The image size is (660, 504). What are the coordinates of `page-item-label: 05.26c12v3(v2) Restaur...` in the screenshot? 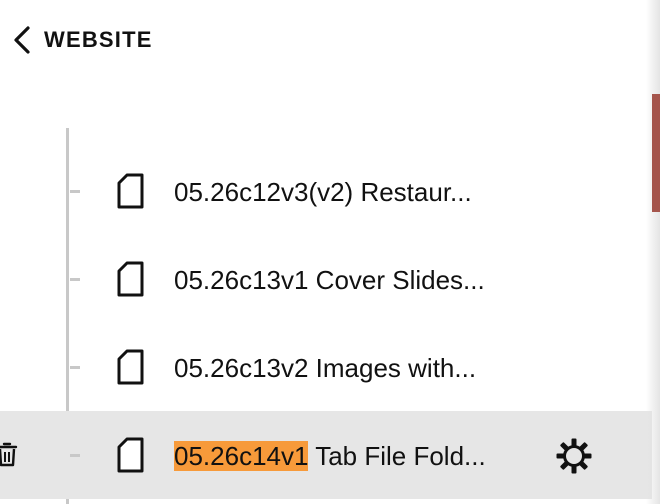 It's located at (323, 192).